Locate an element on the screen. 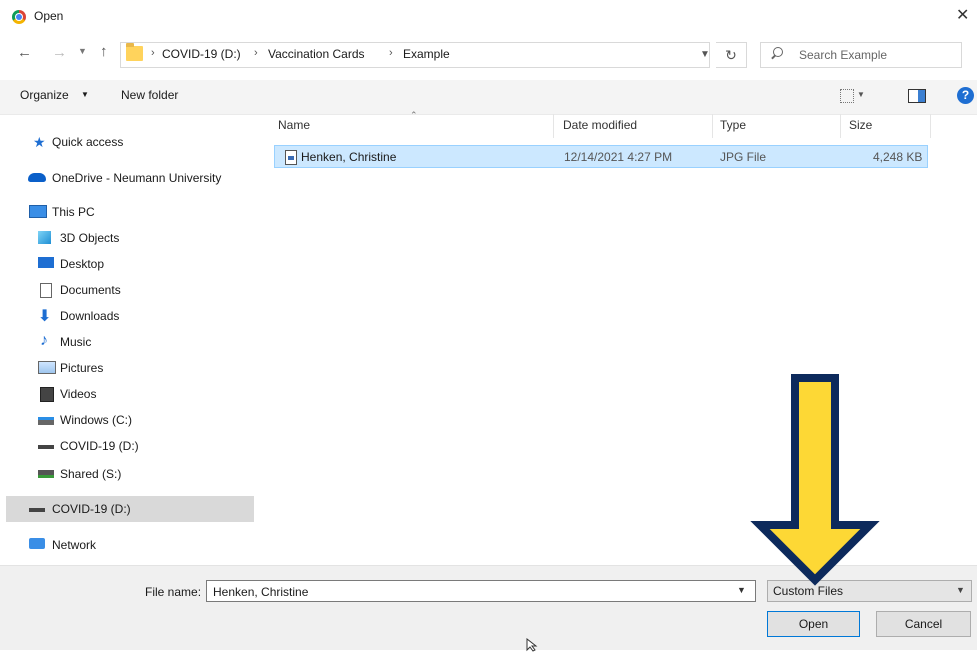 This screenshot has height=652, width=977. preview-pane-icon is located at coordinates (917, 96).